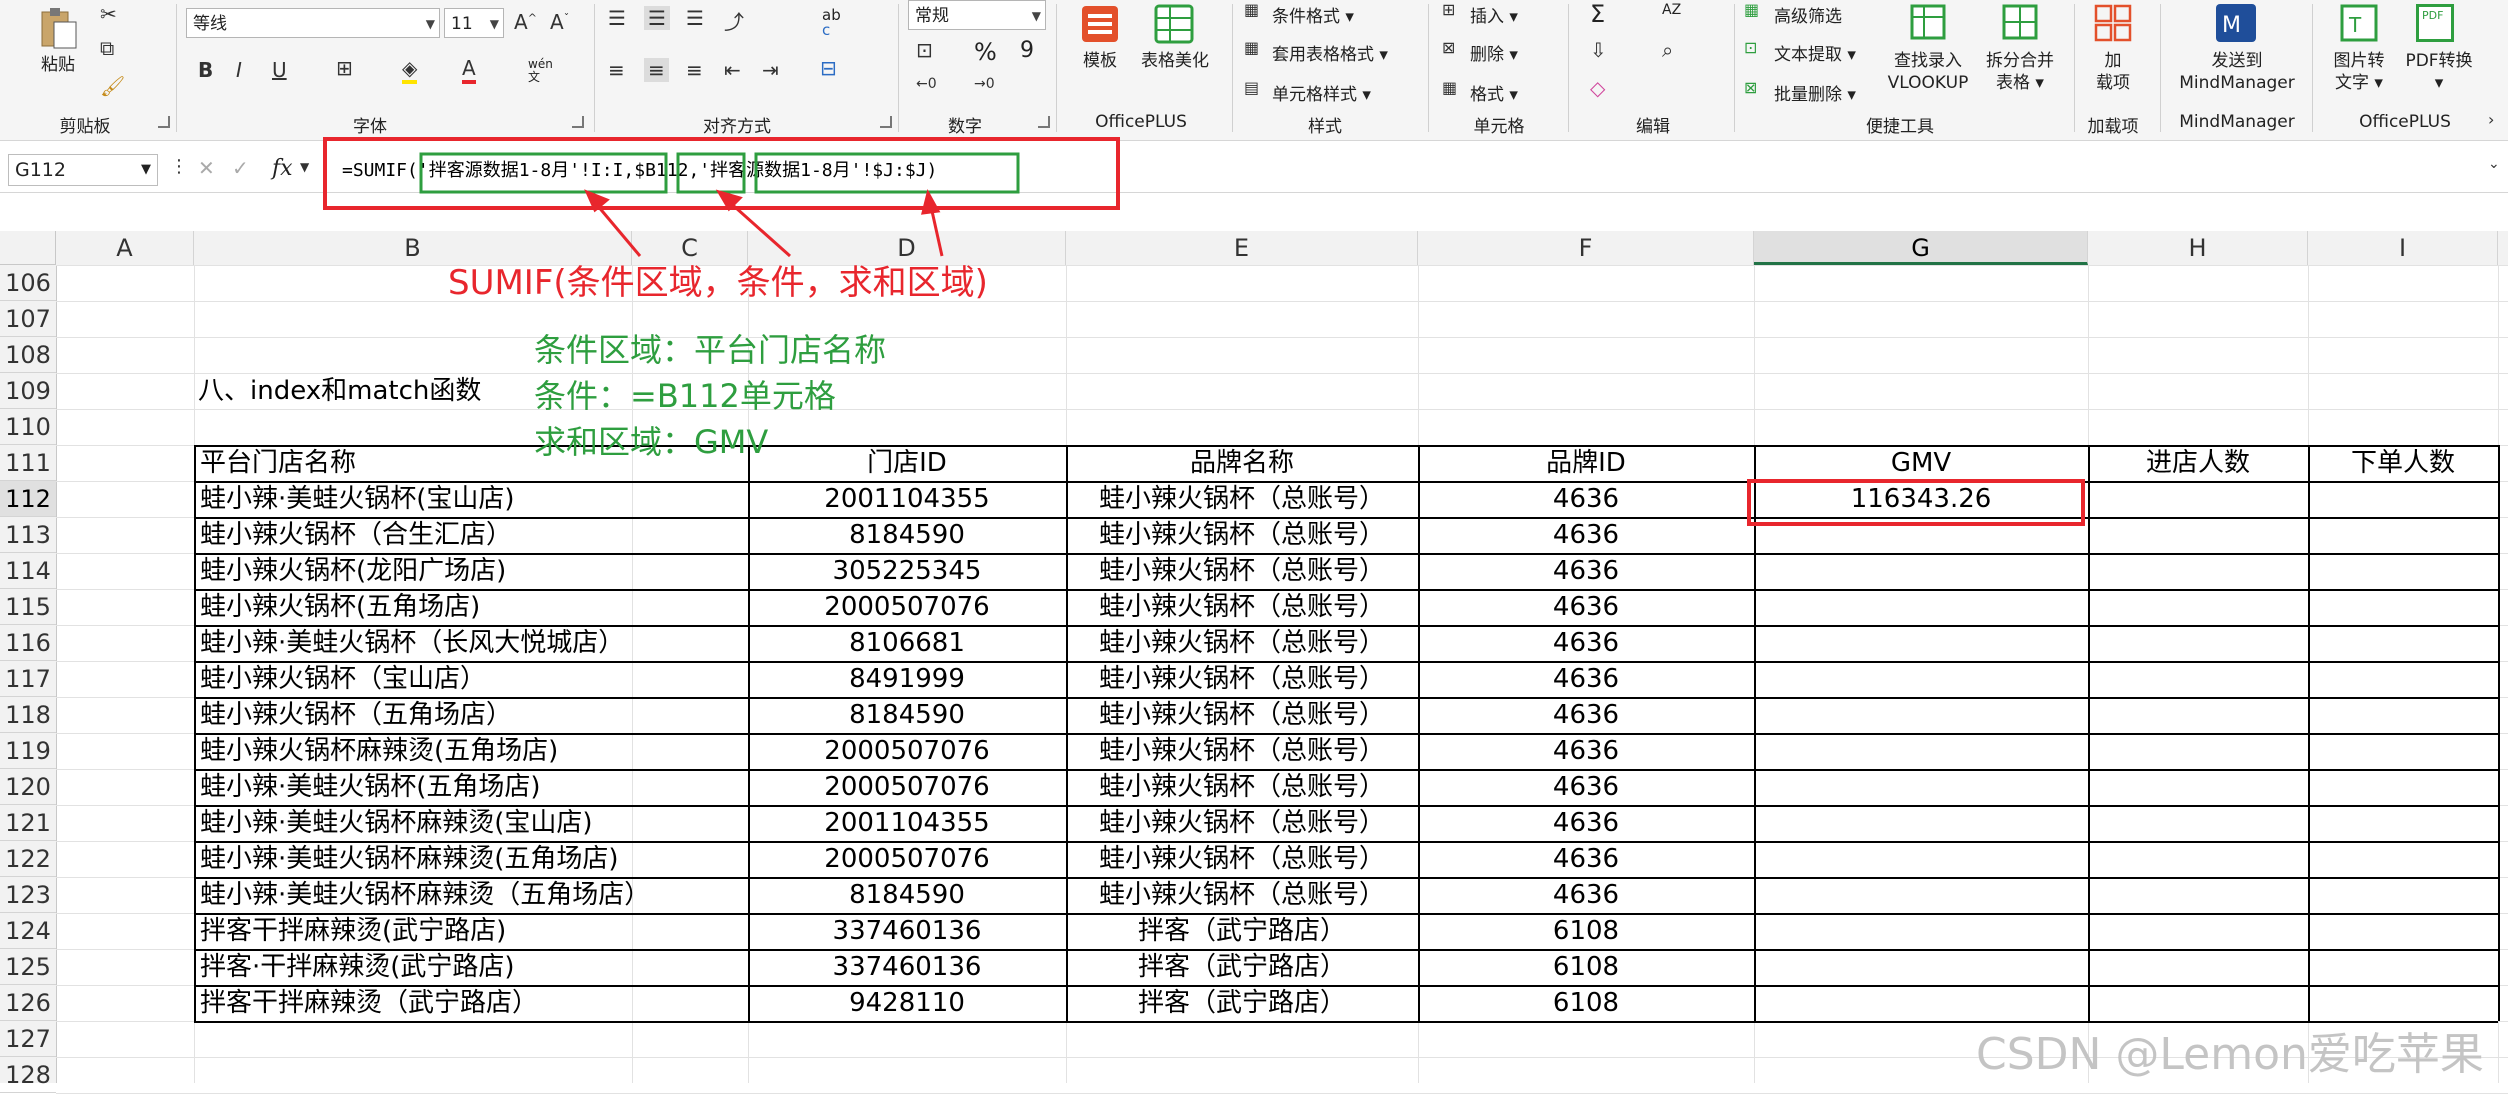 The height and width of the screenshot is (1094, 2508). I want to click on sumif-syntax-annotation: SUMIF(条件区域，条件，求和区域), so click(718, 283).